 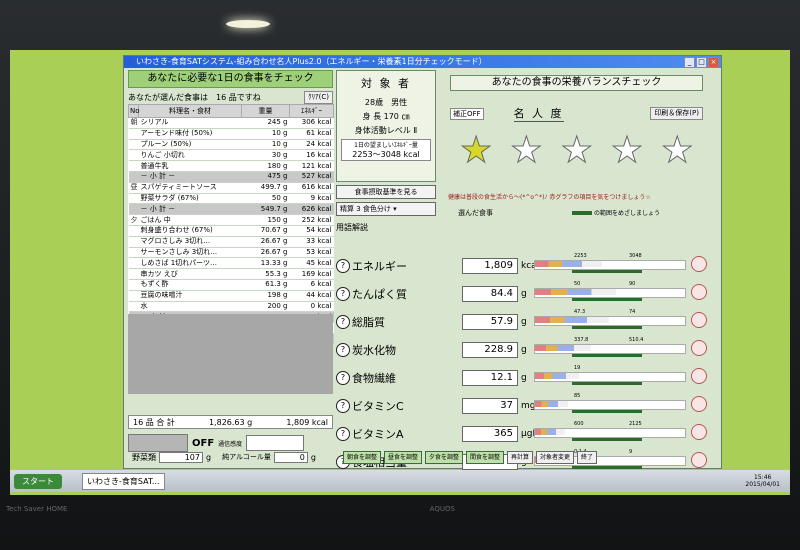 What do you see at coordinates (526, 151) in the screenshot?
I see `star-empty-icon: ★` at bounding box center [526, 151].